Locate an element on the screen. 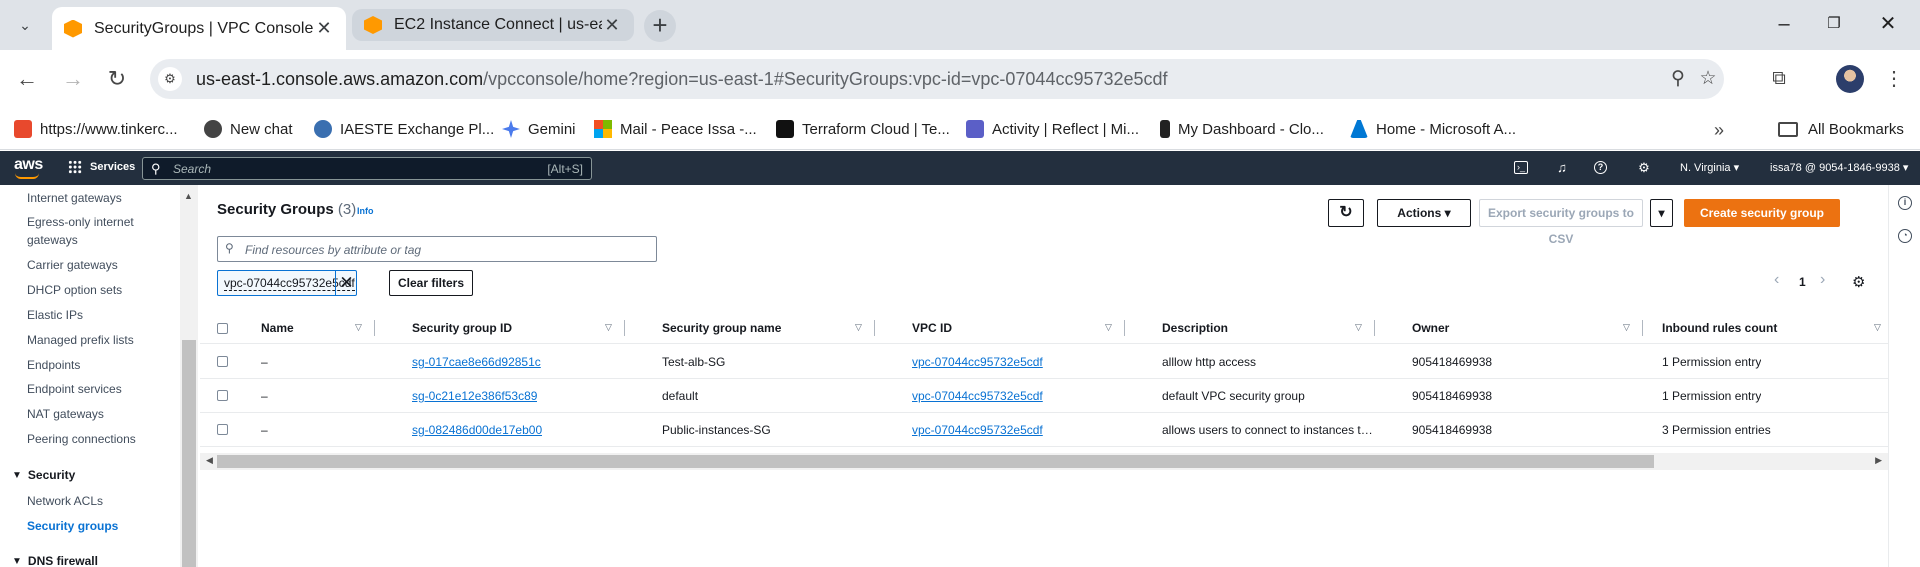  export-csv-button: Export security groups to CSV is located at coordinates (1561, 222).